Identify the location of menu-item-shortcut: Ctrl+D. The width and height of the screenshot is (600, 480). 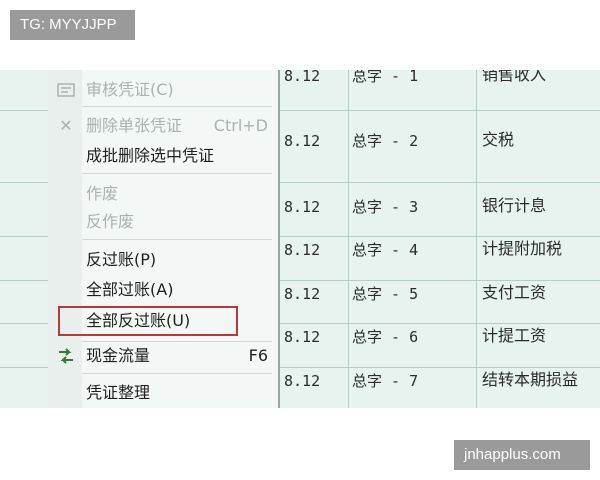
(240, 125).